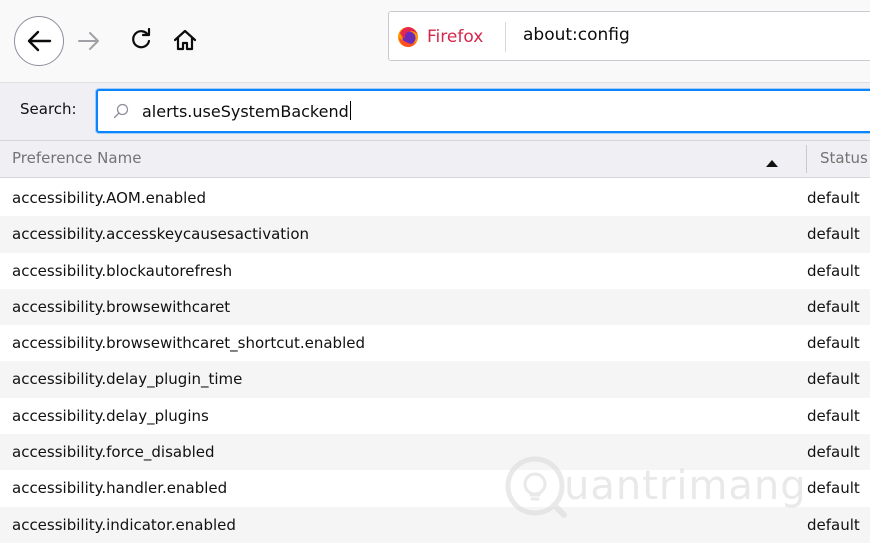 The height and width of the screenshot is (543, 870). I want to click on table-row: accessibility.handler.enabled default, so click(435, 488).